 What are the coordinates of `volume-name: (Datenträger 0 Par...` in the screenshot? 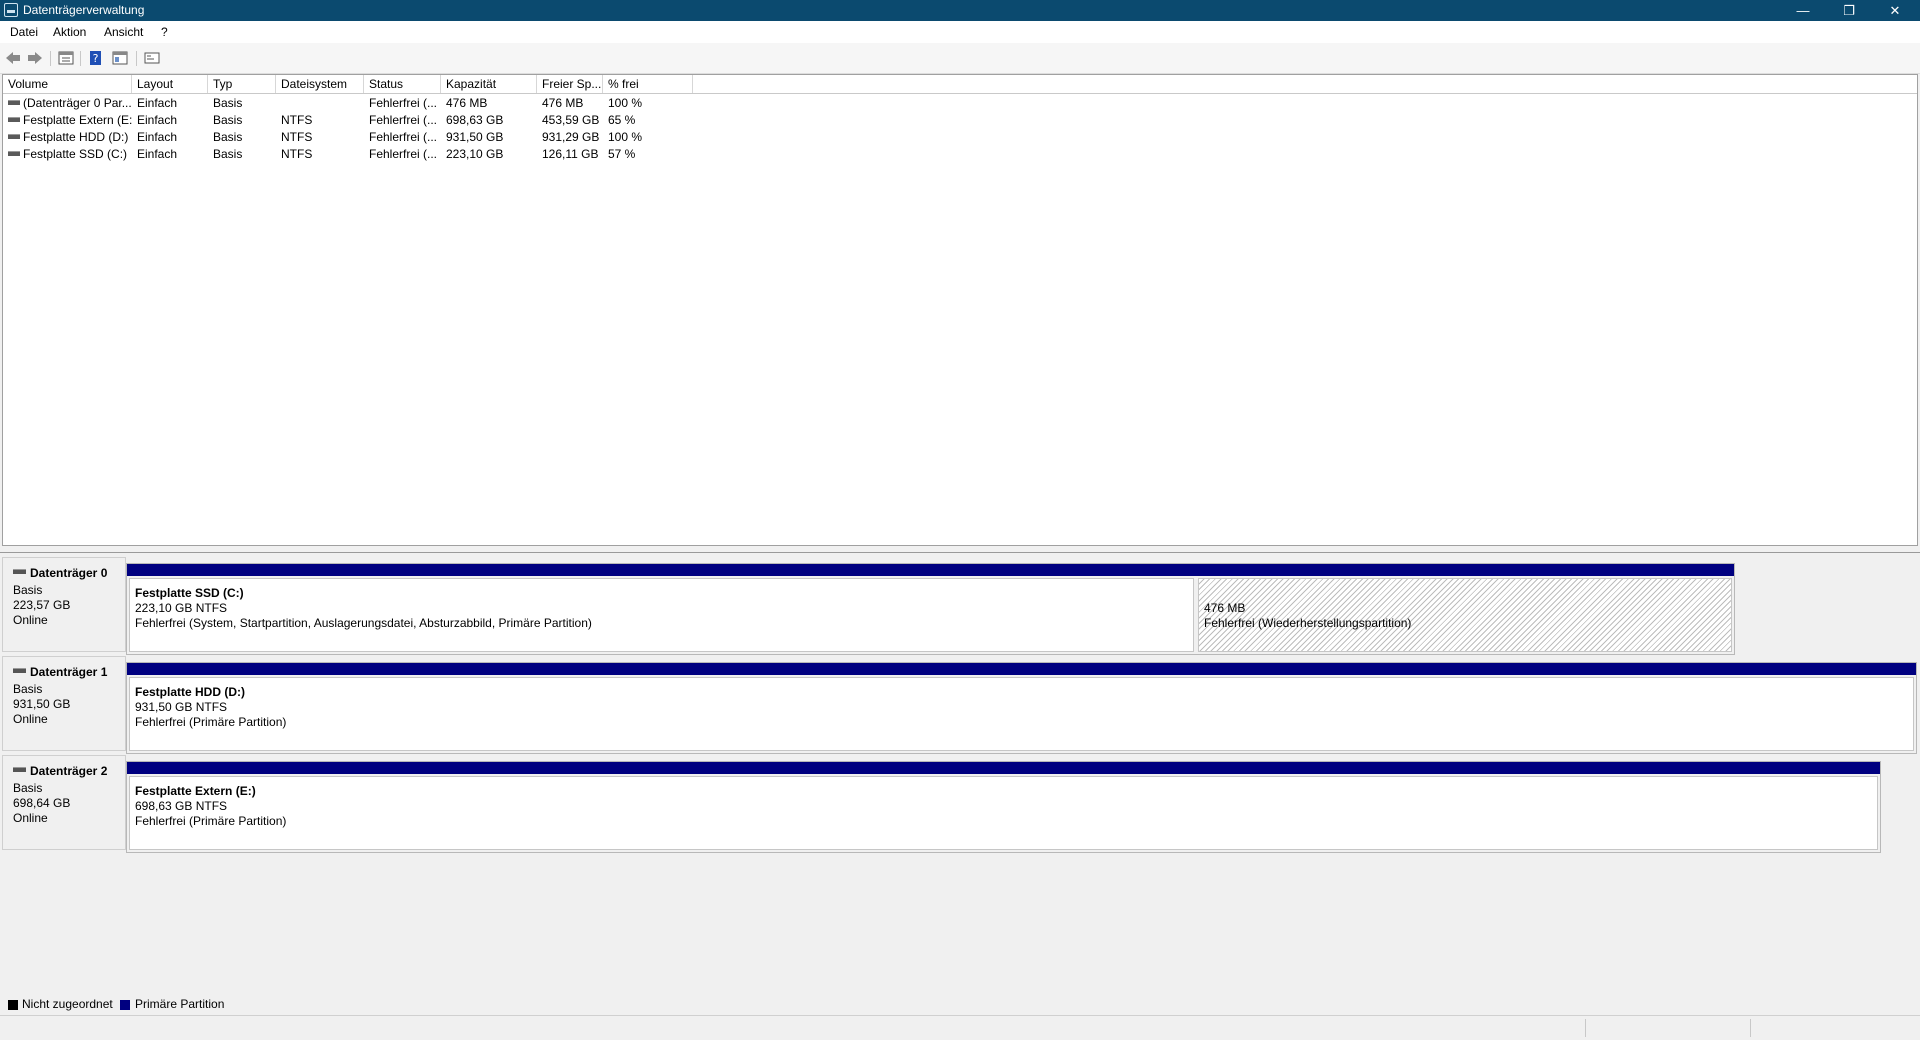 It's located at (77, 103).